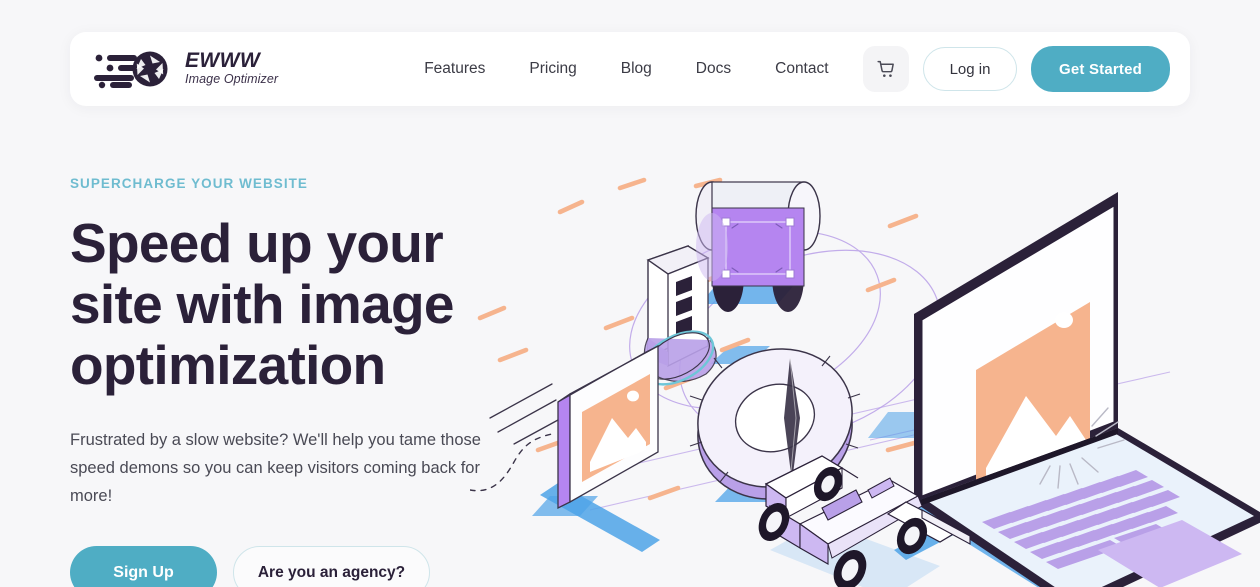  I want to click on brand-wordmark: EWWW Image Optimizer, so click(231, 69).